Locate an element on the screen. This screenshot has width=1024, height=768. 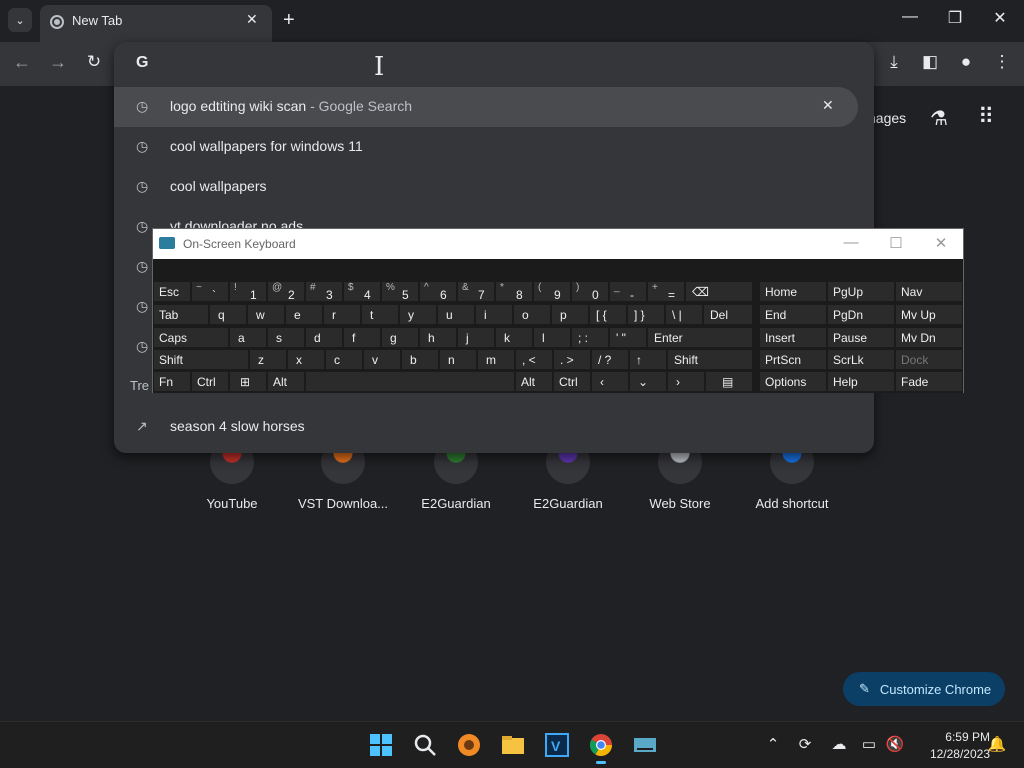
key-backtick: ~ ` is located at coordinates (210, 291).